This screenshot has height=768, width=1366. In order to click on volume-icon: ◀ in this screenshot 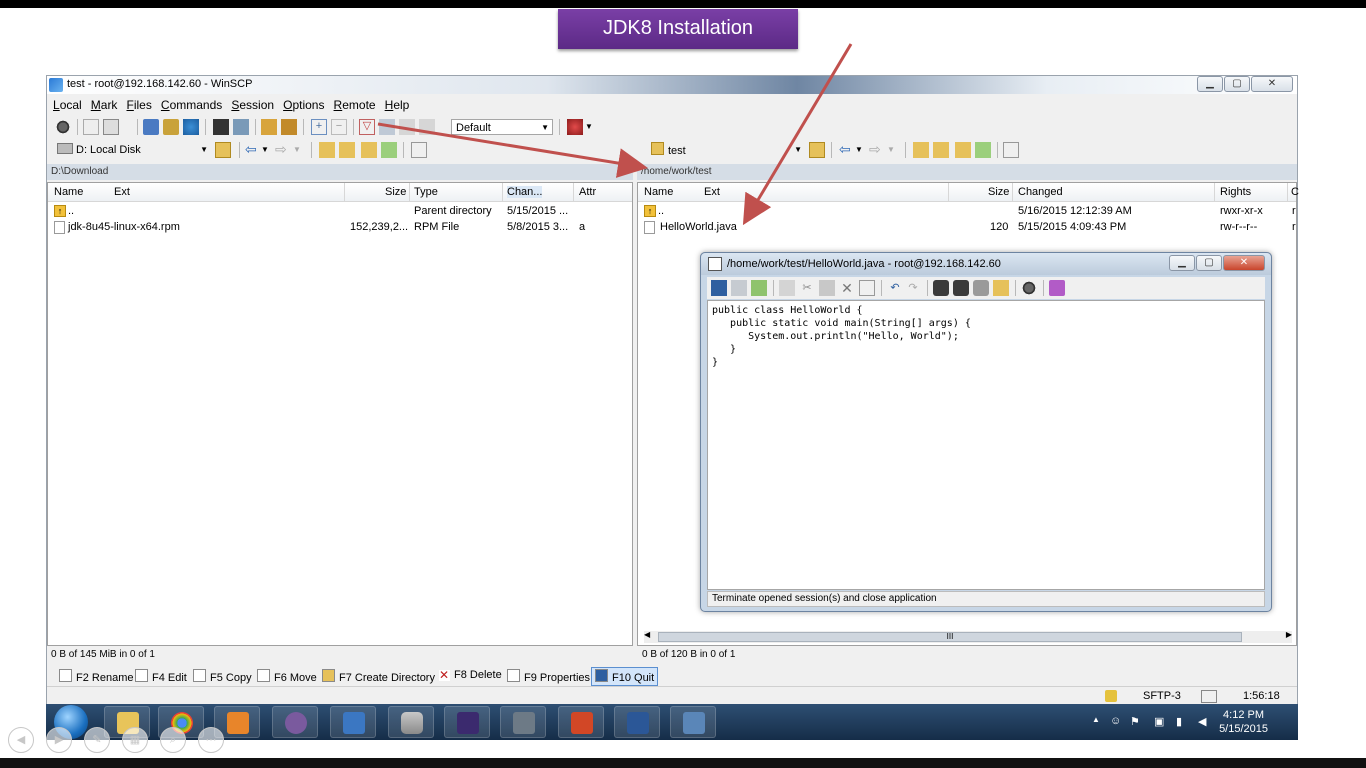, I will do `click(1202, 721)`.